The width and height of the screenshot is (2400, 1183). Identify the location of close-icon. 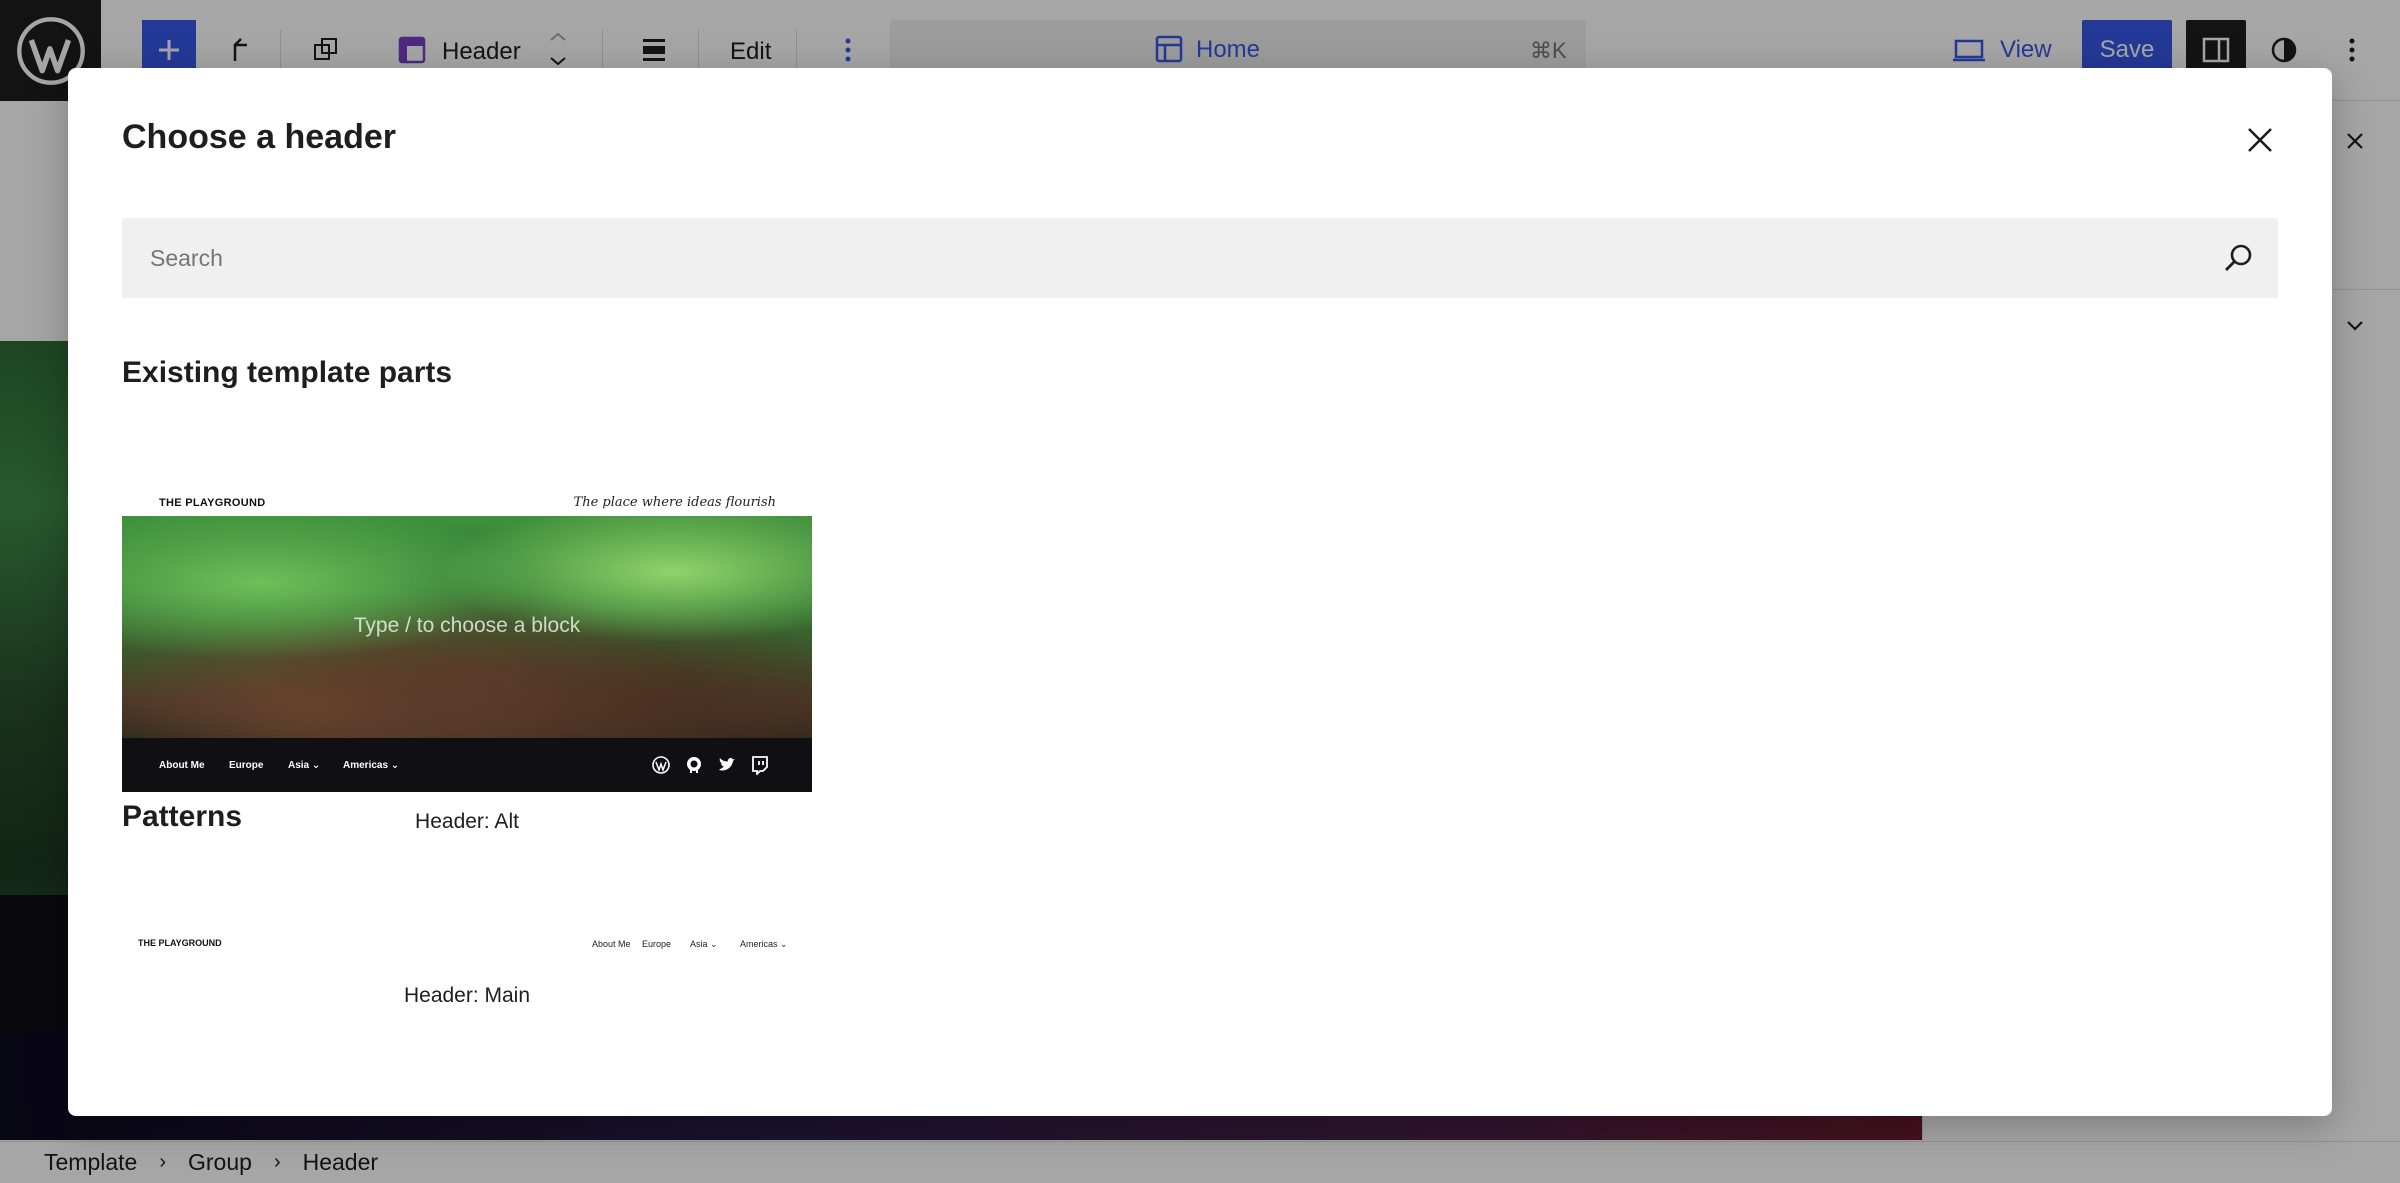
(2260, 140).